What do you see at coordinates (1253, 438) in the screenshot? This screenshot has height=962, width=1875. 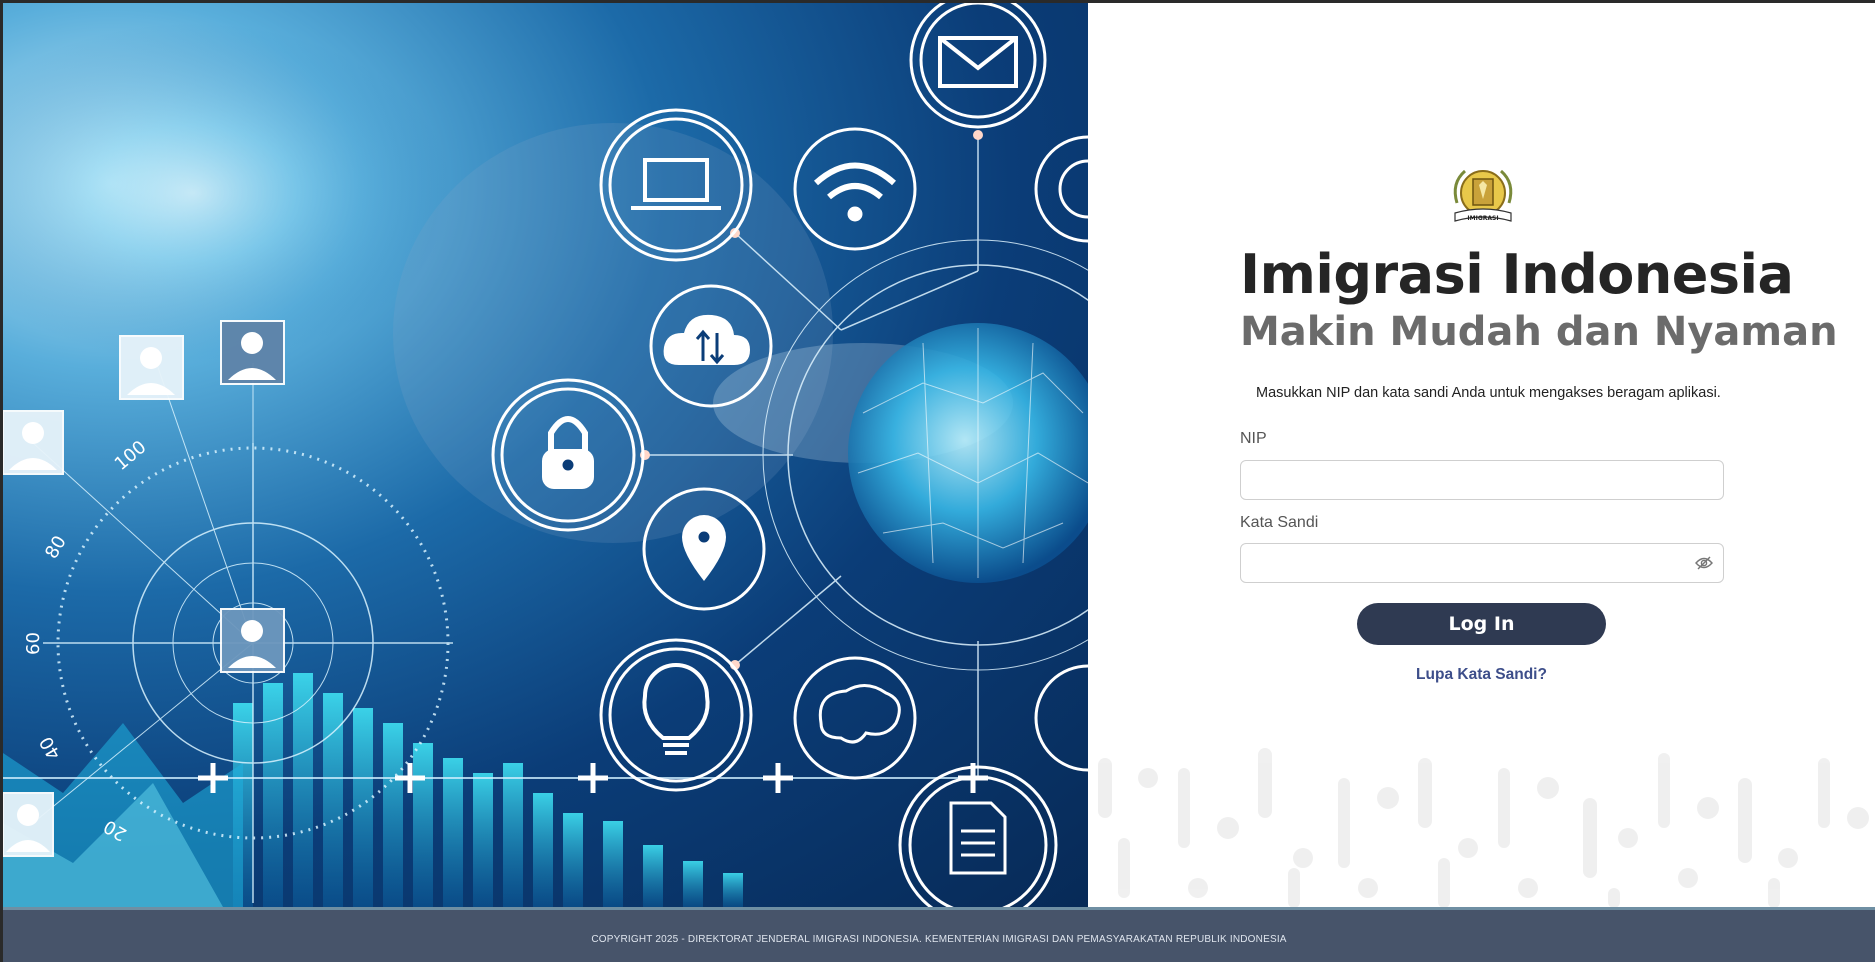 I see `nip-label: NIP` at bounding box center [1253, 438].